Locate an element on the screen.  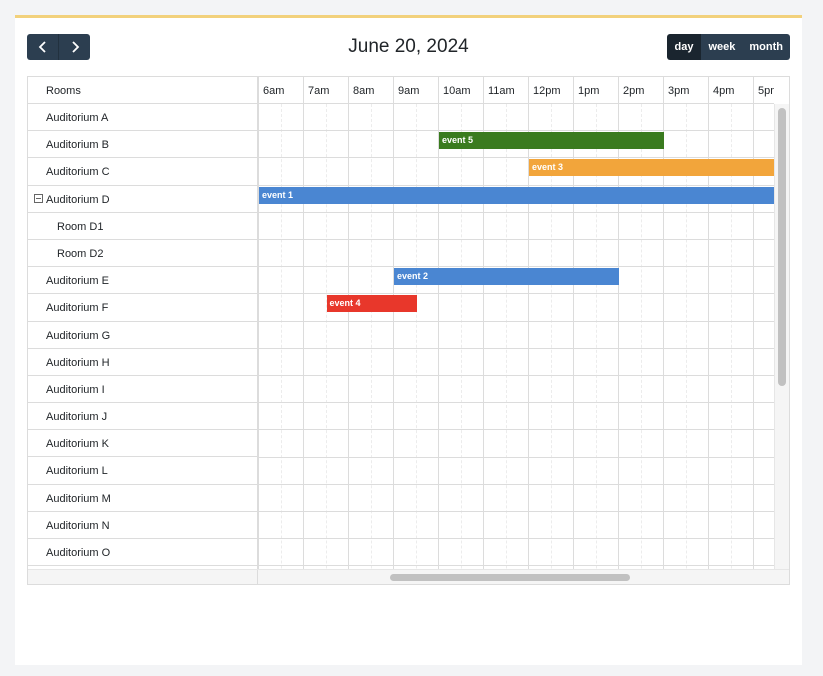
time-slot-label: 3pm is located at coordinates (679, 91).